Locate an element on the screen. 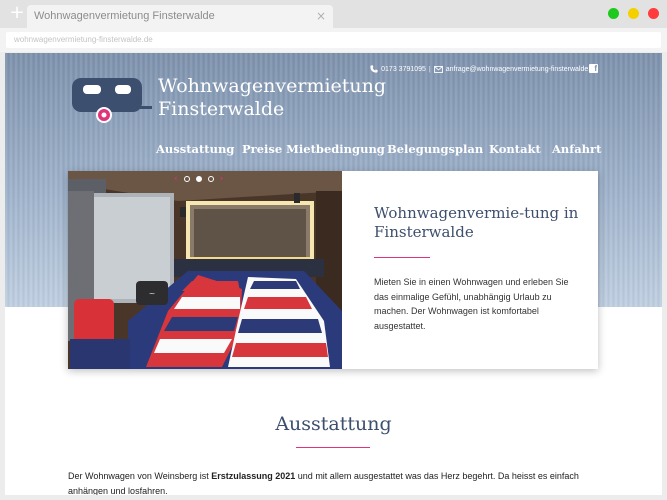 This screenshot has width=667, height=500. phone-icon is located at coordinates (374, 69).